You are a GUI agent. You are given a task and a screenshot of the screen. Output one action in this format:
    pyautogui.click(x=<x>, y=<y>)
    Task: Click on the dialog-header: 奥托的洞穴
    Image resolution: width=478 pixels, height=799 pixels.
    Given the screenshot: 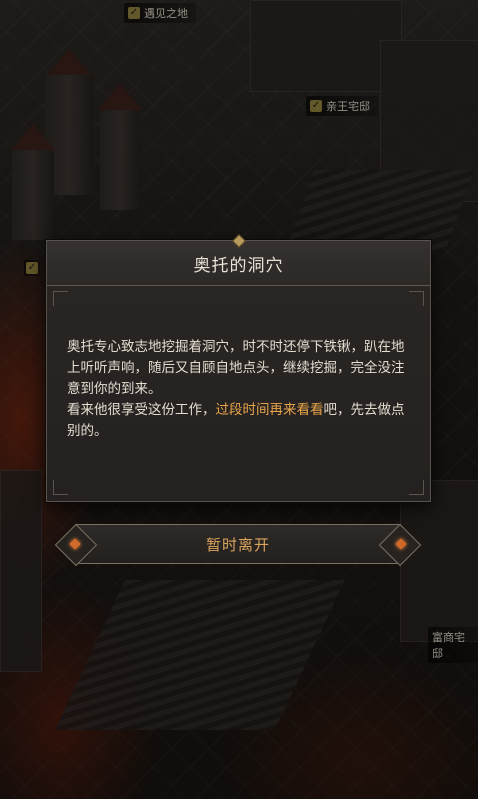 What is the action you would take?
    pyautogui.click(x=238, y=259)
    